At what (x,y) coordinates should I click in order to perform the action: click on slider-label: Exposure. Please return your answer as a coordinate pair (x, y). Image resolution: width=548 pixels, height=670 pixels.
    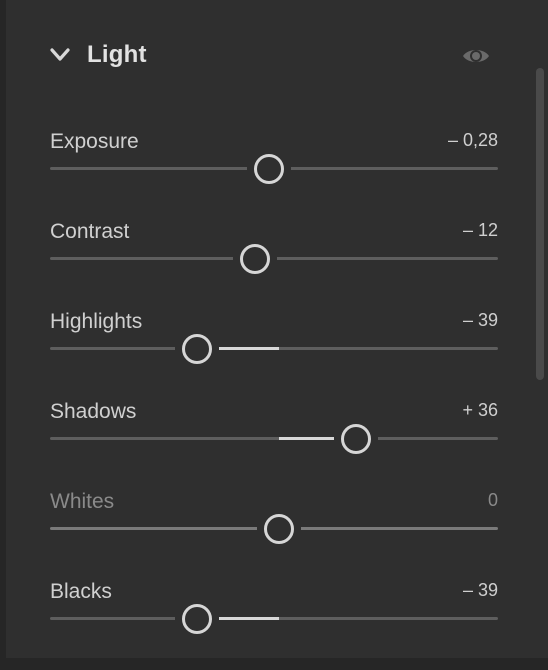
    Looking at the image, I should click on (94, 141).